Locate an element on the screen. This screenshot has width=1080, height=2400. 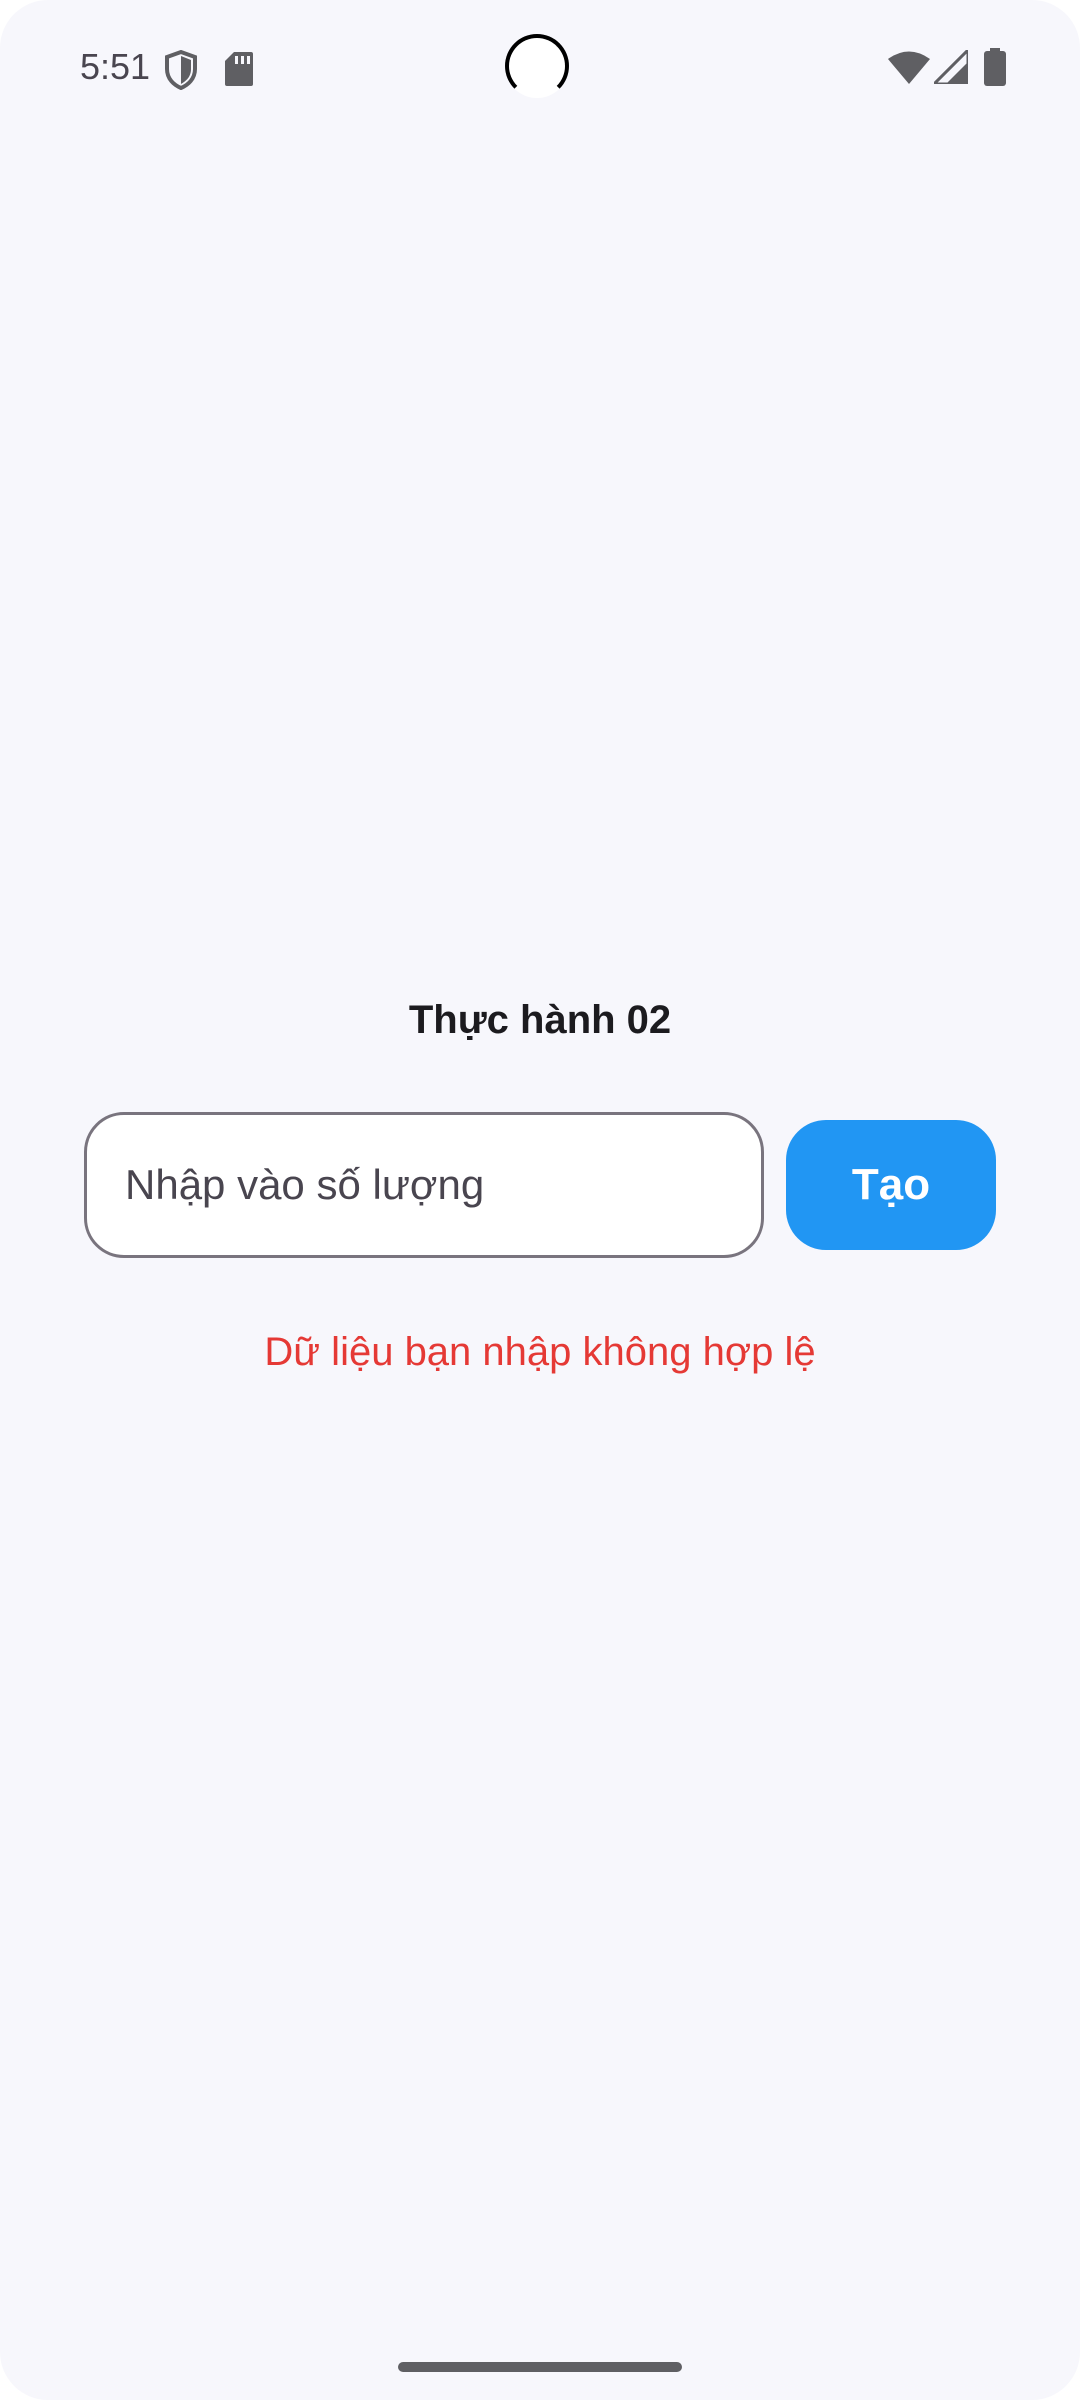
status-bar: 5:51 is located at coordinates (540, 68).